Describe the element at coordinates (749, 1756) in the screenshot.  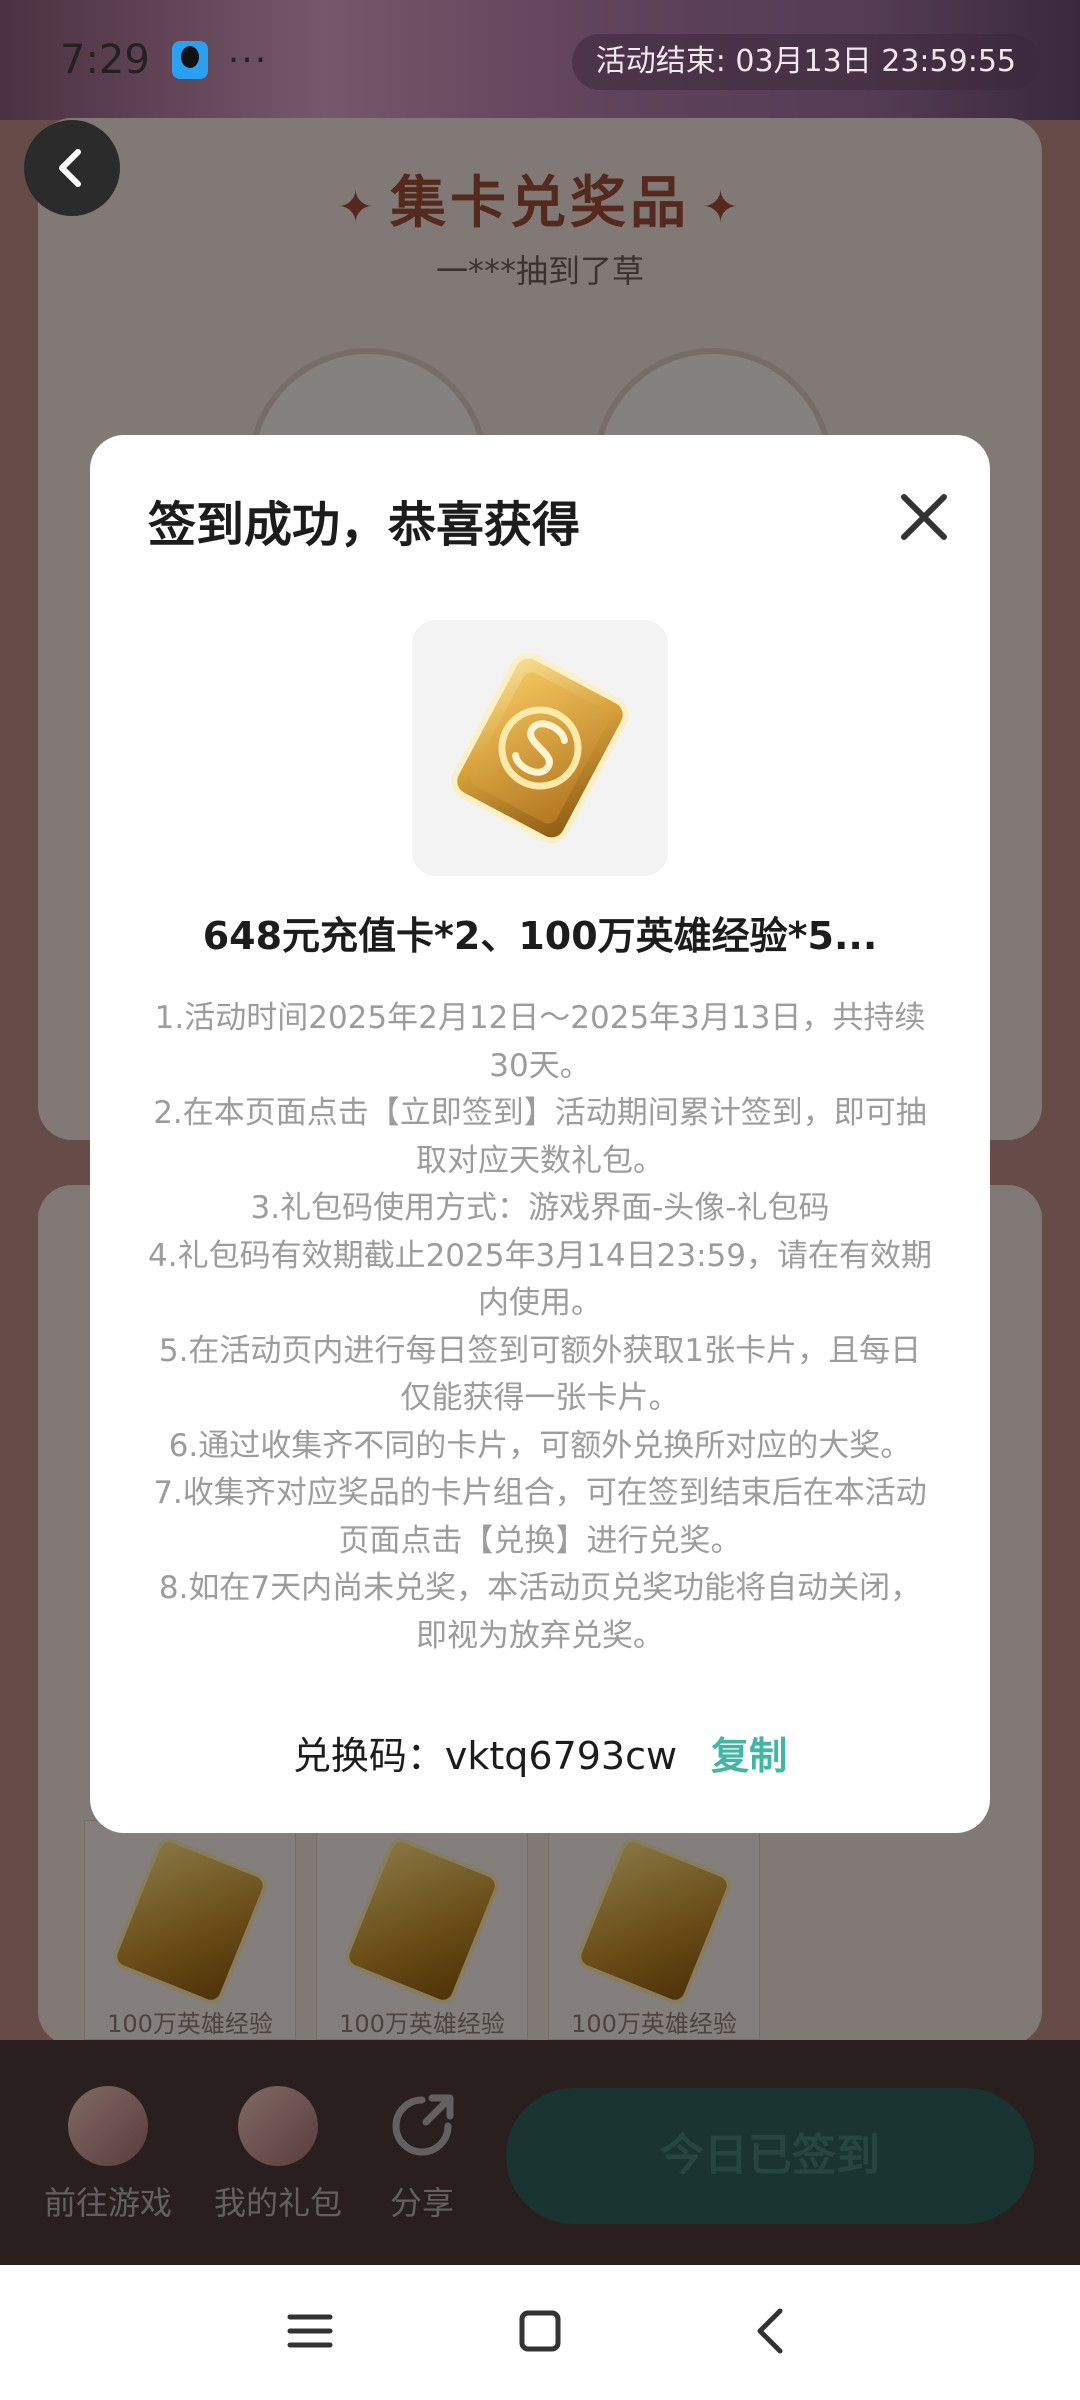
I see `copy-button: 复制` at that location.